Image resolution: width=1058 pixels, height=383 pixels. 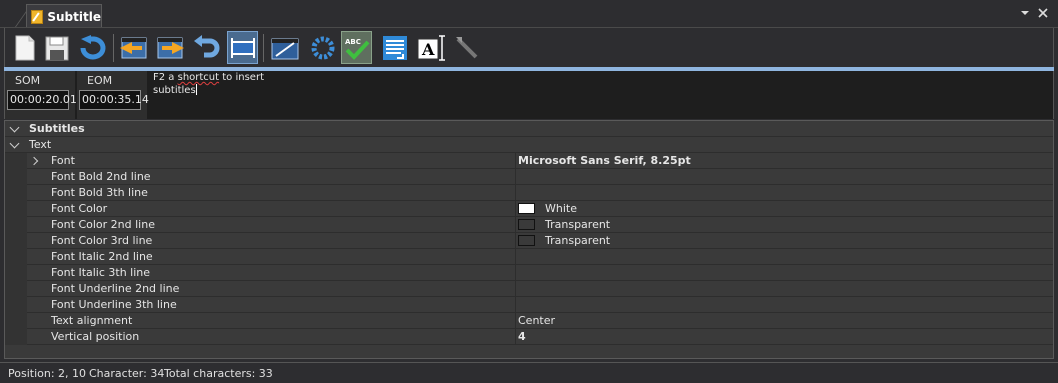 What do you see at coordinates (28, 80) in the screenshot?
I see `som-label: SOM` at bounding box center [28, 80].